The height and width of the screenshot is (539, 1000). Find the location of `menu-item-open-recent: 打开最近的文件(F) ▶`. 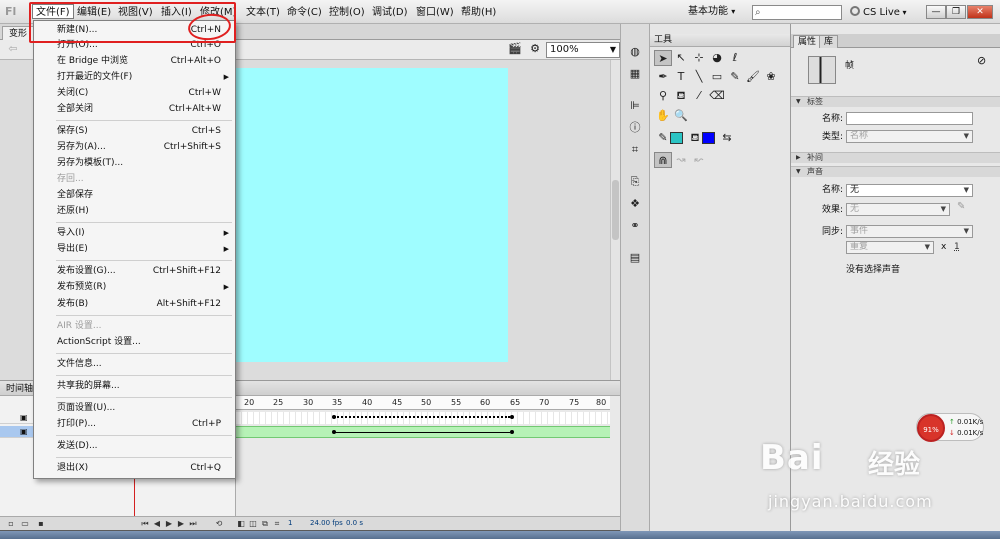

menu-item-open-recent: 打开最近的文件(F) ▶ is located at coordinates (134, 77).